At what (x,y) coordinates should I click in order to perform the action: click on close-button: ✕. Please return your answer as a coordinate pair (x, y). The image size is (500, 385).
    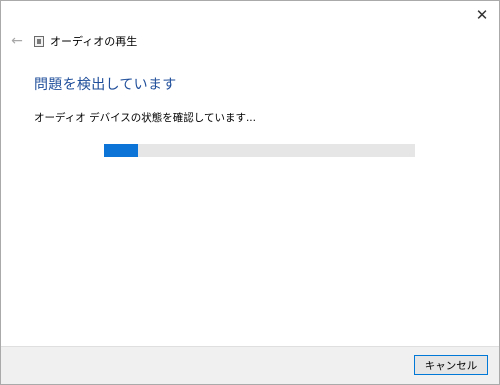
    Looking at the image, I should click on (482, 15).